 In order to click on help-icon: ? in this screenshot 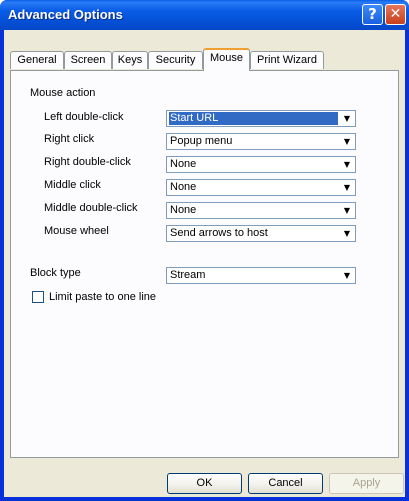, I will do `click(372, 14)`.